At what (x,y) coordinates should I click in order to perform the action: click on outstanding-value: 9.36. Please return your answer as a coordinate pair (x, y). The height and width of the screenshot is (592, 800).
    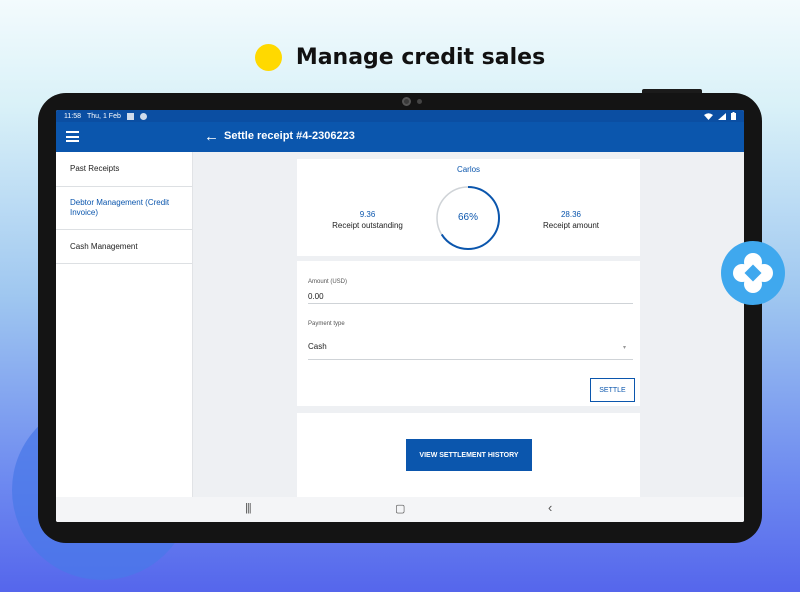
    Looking at the image, I should click on (367, 214).